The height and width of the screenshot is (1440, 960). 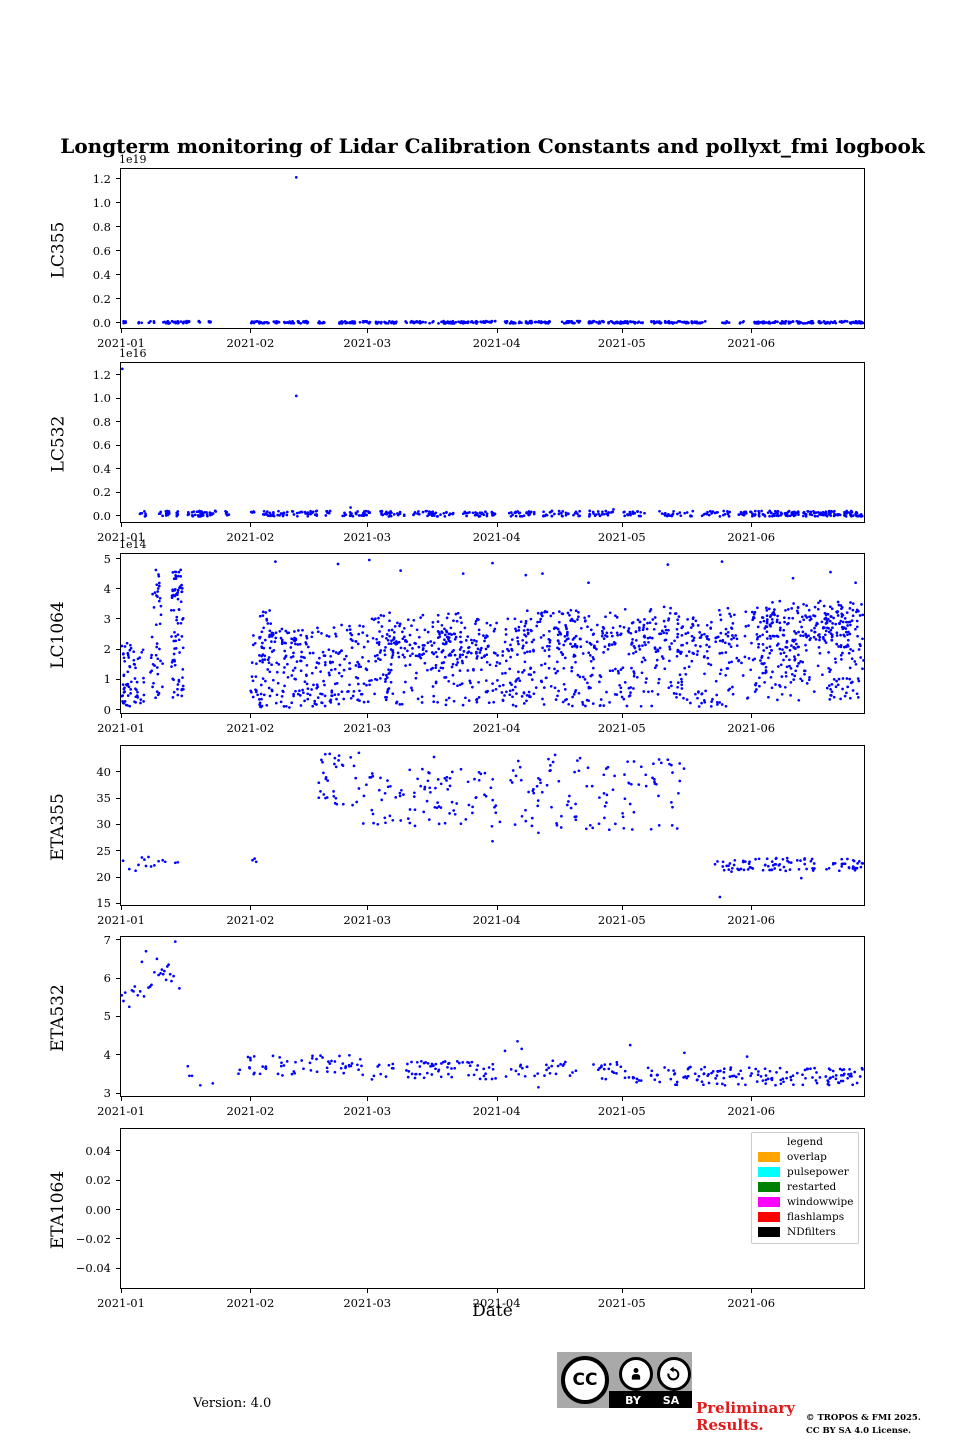 What do you see at coordinates (133, 353) in the screenshot?
I see `y-axis-offset-label: 1e16` at bounding box center [133, 353].